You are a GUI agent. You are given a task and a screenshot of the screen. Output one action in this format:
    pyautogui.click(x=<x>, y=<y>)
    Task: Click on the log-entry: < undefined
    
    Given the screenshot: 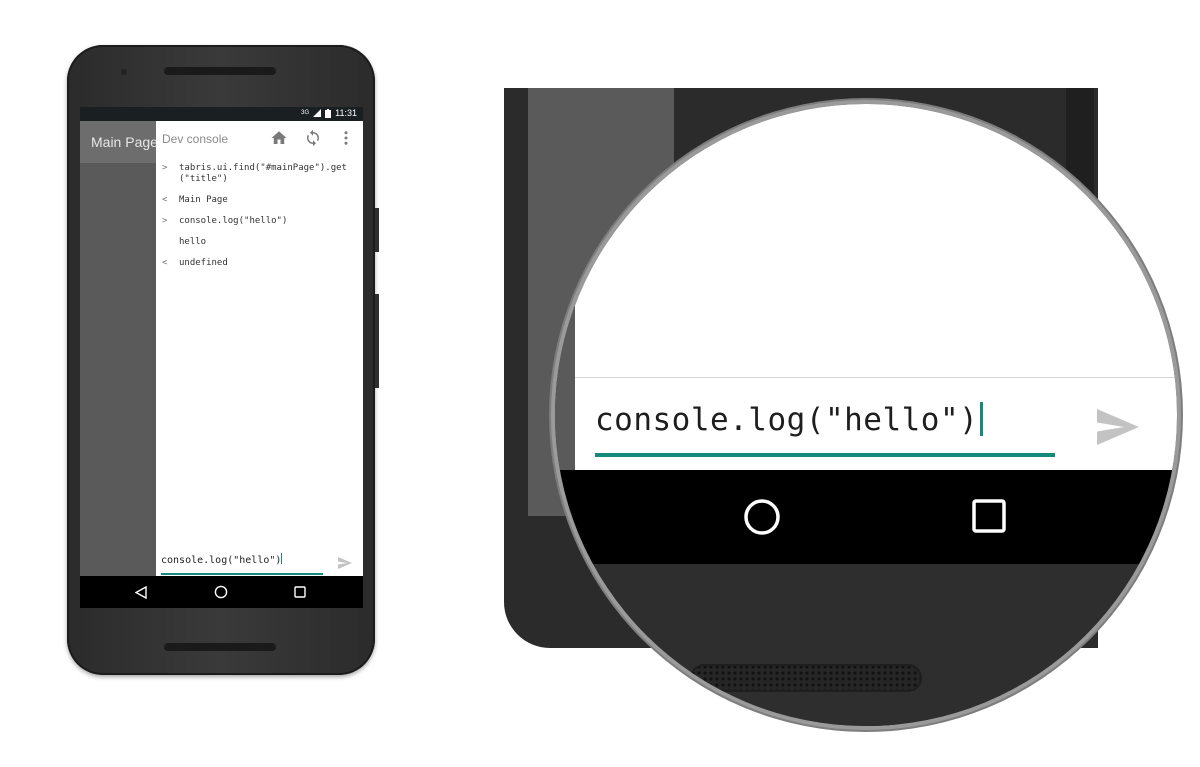 What is the action you would take?
    pyautogui.click(x=261, y=263)
    